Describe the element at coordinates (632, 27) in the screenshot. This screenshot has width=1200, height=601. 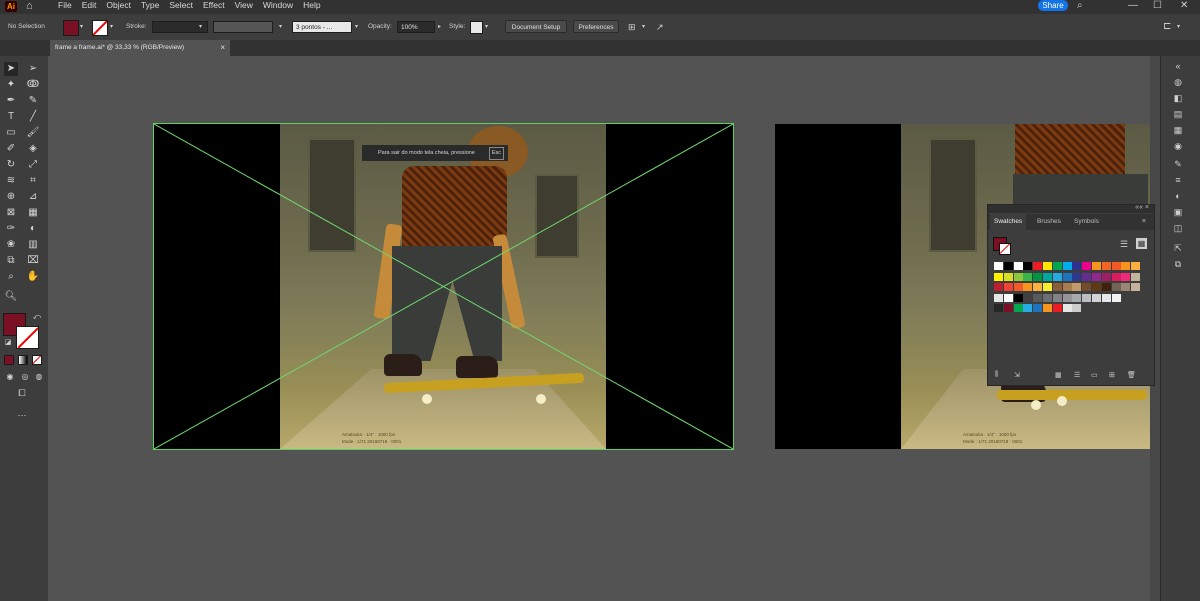
I see `align-icon: ⊞` at that location.